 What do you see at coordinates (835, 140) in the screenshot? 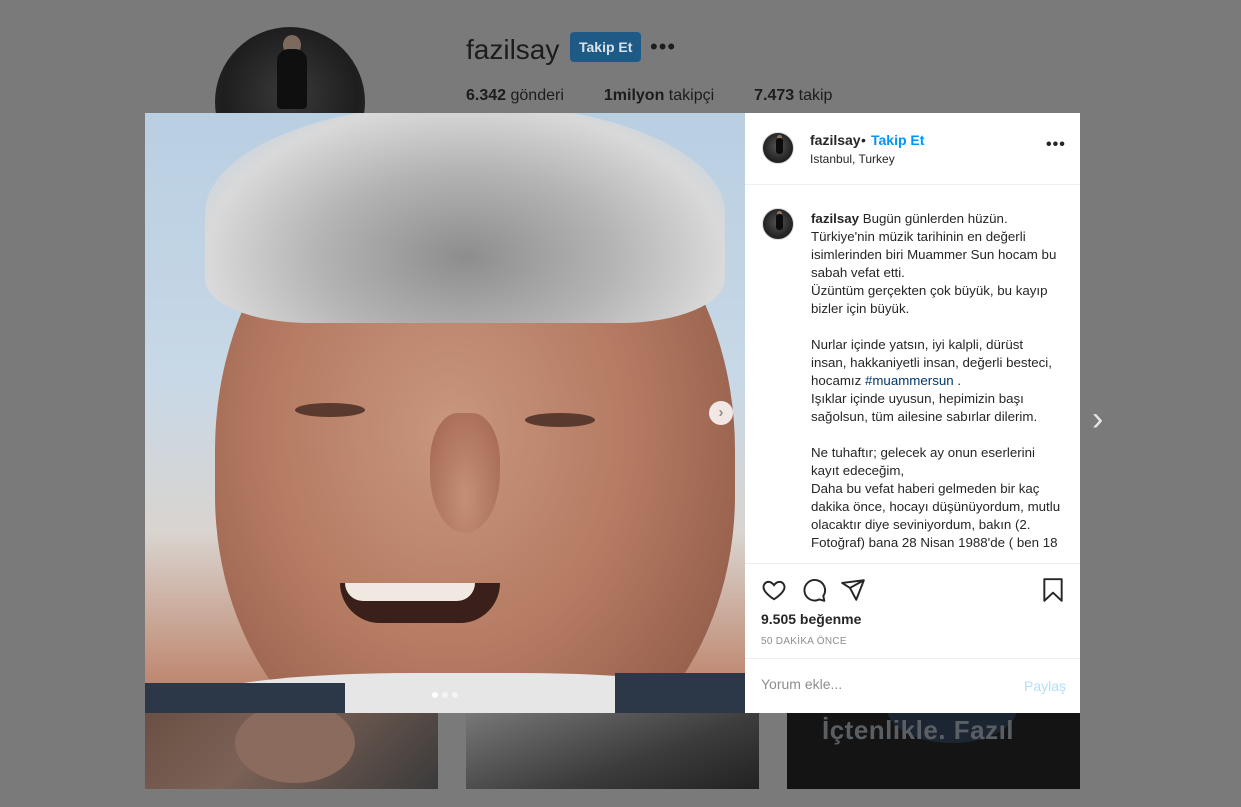
I see `post-author-username: fazilsay` at bounding box center [835, 140].